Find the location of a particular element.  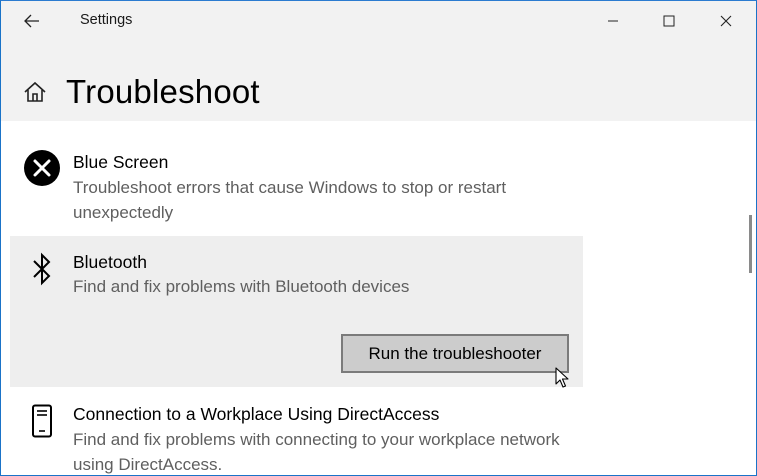

item-title: Blue Screen is located at coordinates (121, 162).